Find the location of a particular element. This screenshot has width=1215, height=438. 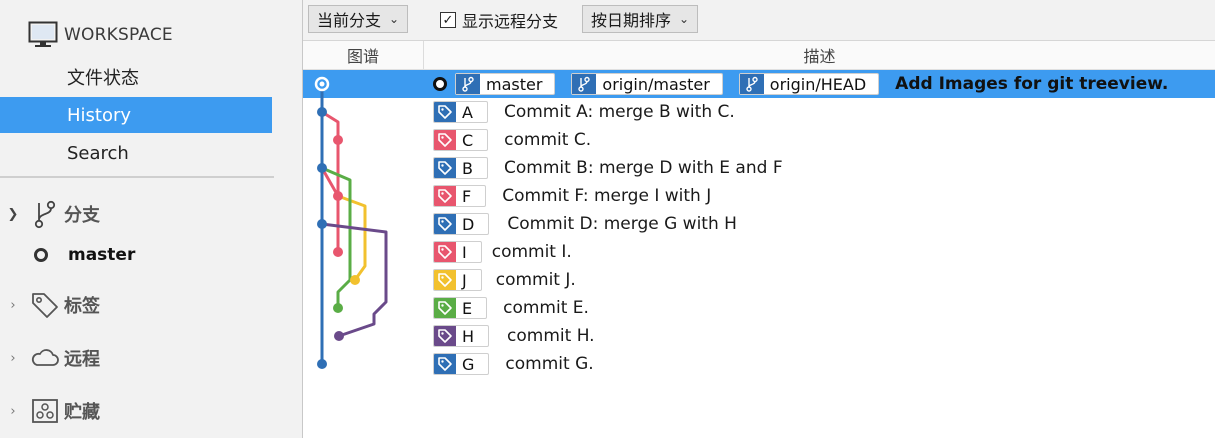

branch-filter-dropdown: 当前分支 ⌄ is located at coordinates (358, 19).